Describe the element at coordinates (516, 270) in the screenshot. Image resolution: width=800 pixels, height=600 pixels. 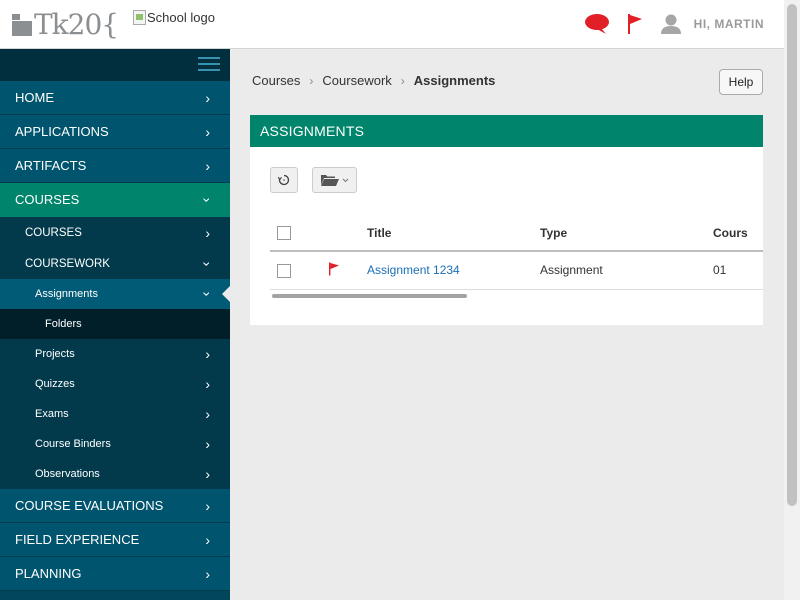
I see `table-row: Assignment 1234 Assignment 01` at that location.